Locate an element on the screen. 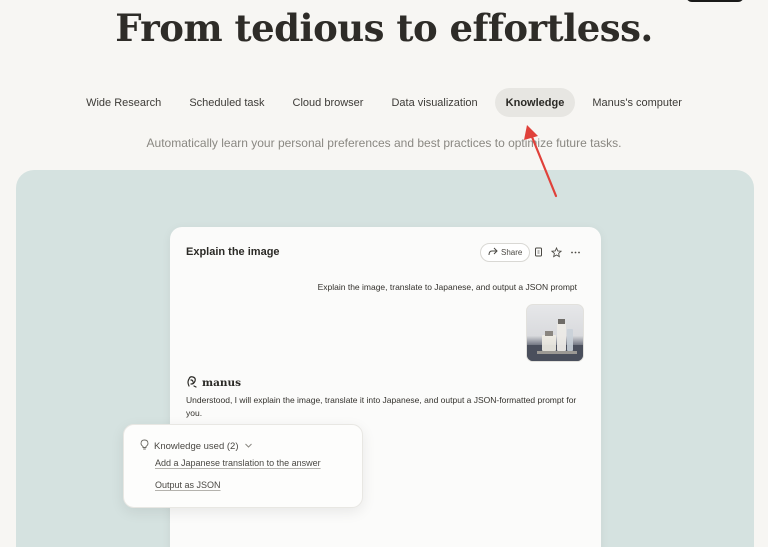 This screenshot has height=547, width=768. share-button: Share is located at coordinates (505, 252).